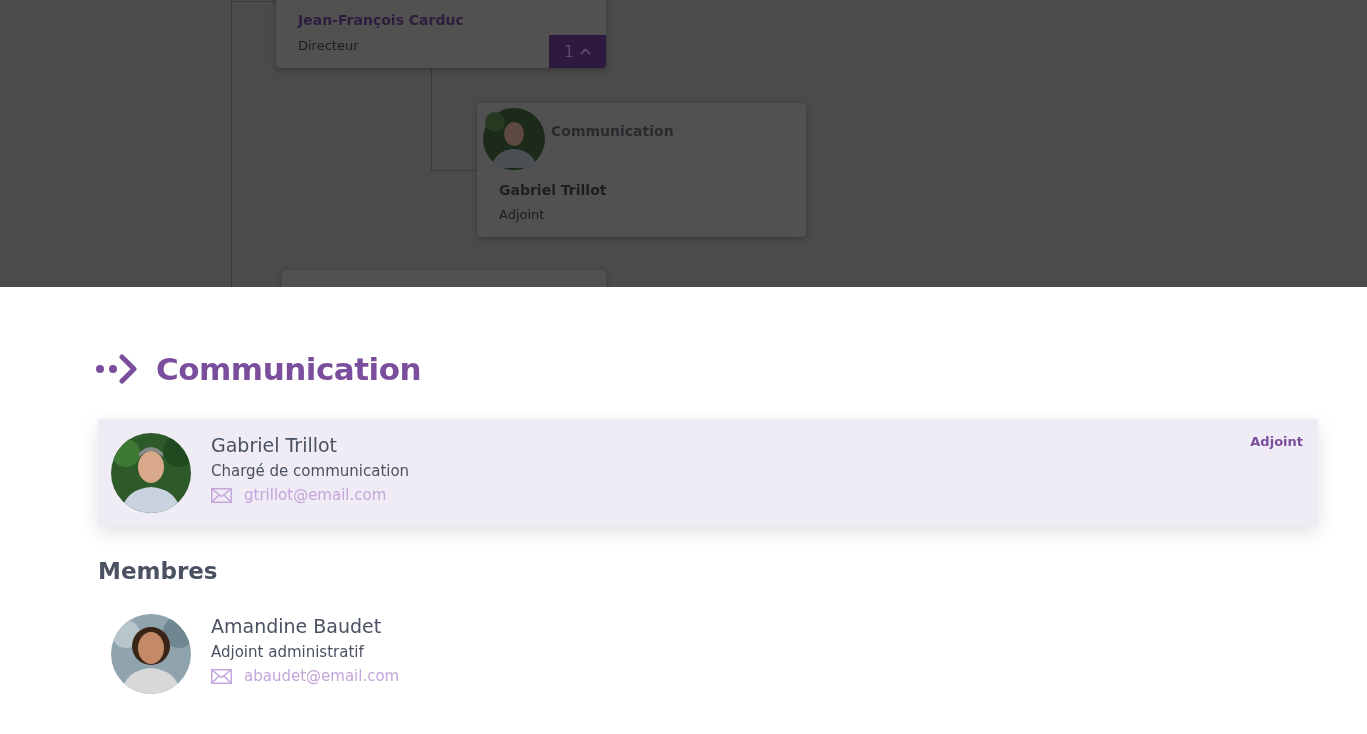 The height and width of the screenshot is (734, 1367). I want to click on job-title: Adjoint administratif, so click(288, 652).